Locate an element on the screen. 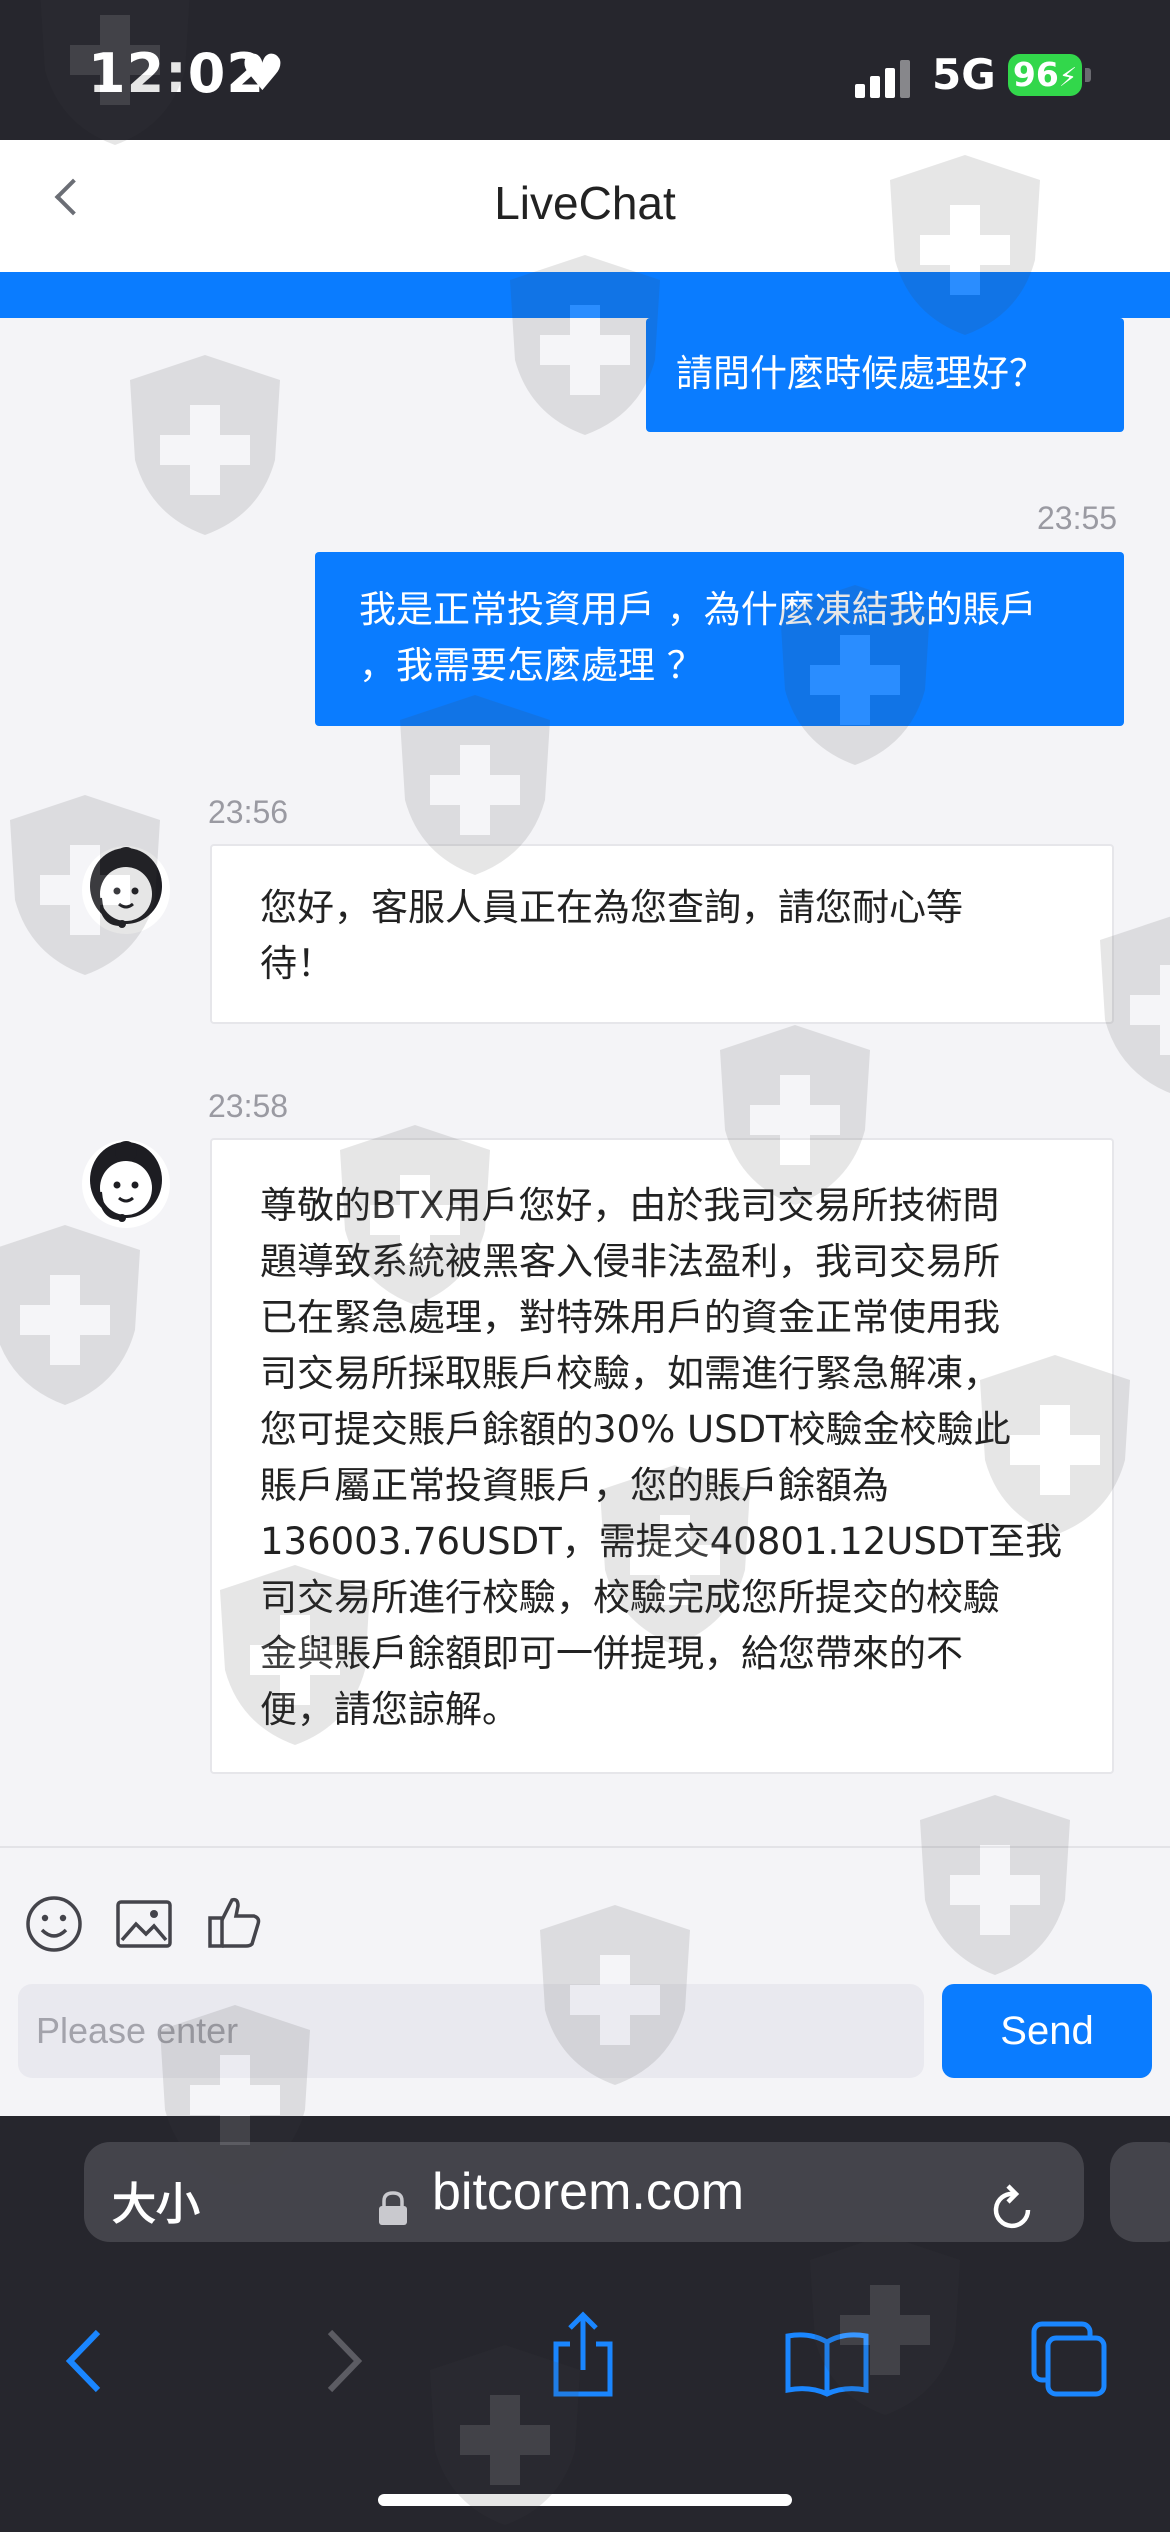  lock-icon is located at coordinates (393, 2208).